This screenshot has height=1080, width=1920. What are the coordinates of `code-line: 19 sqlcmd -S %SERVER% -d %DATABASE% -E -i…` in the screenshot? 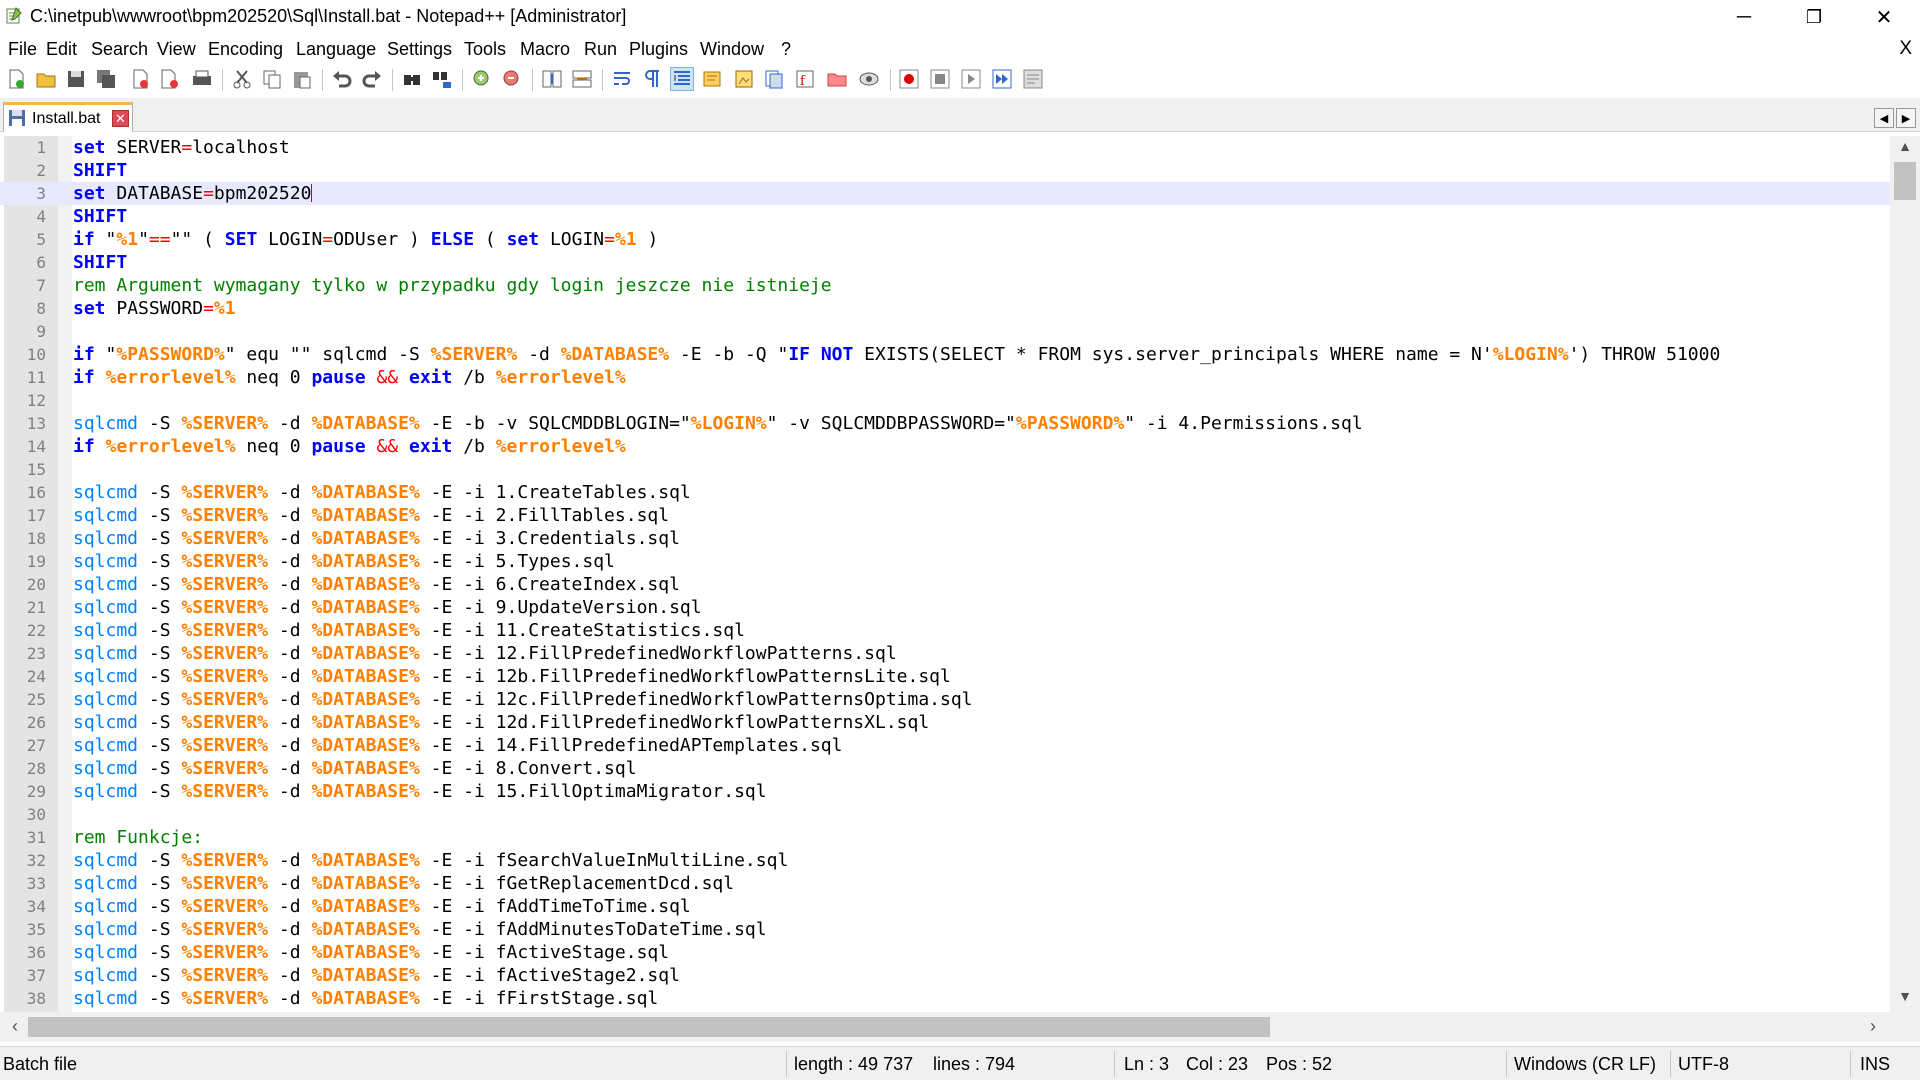 It's located at (945, 561).